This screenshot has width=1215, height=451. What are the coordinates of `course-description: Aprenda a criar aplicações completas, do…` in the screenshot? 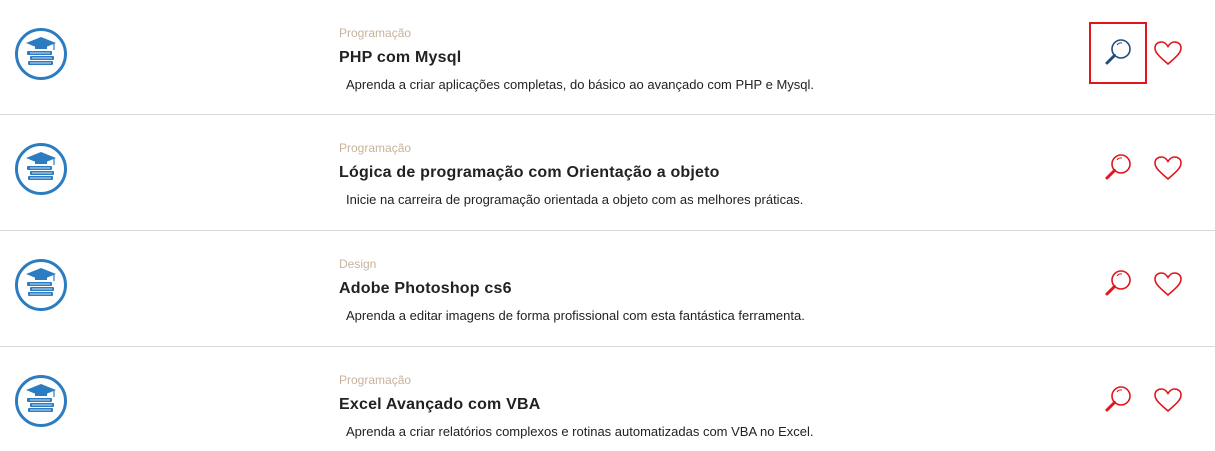 It's located at (580, 84).